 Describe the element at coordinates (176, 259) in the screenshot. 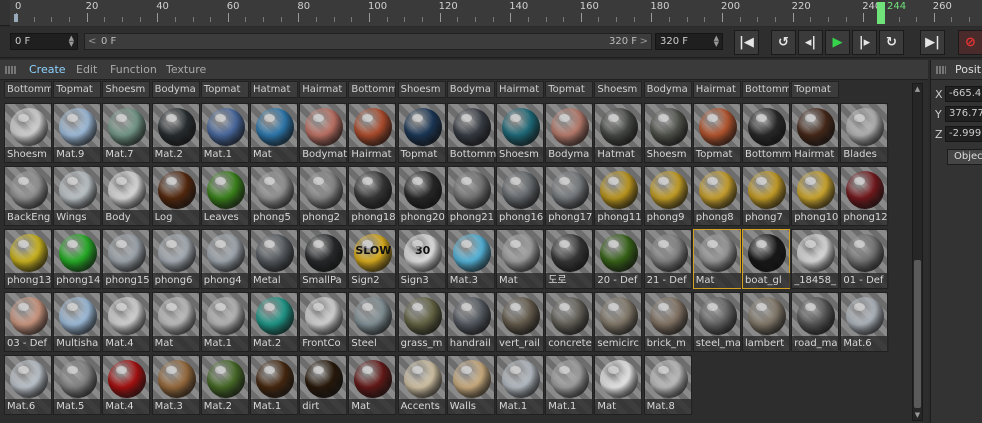

I see `material-tile: phong6` at that location.